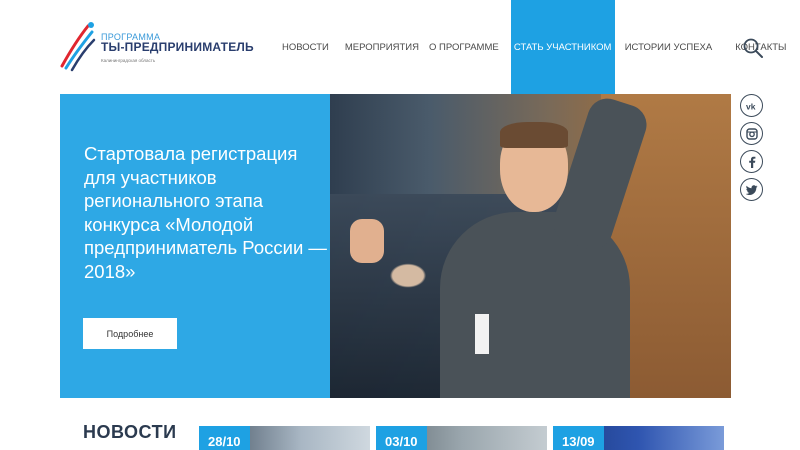 This screenshot has width=800, height=450. Describe the element at coordinates (751, 133) in the screenshot. I see `instagram-icon` at that location.